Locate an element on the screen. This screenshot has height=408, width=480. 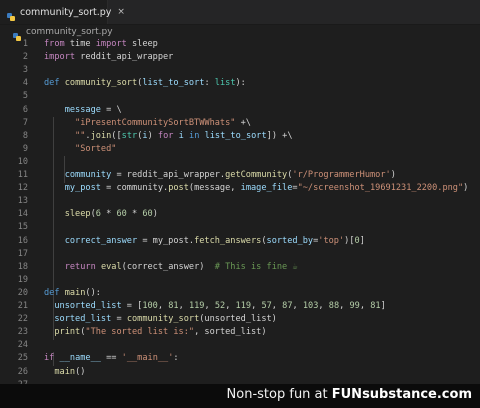
tab-community-sort: community_sort.py × is located at coordinates (62, 12).